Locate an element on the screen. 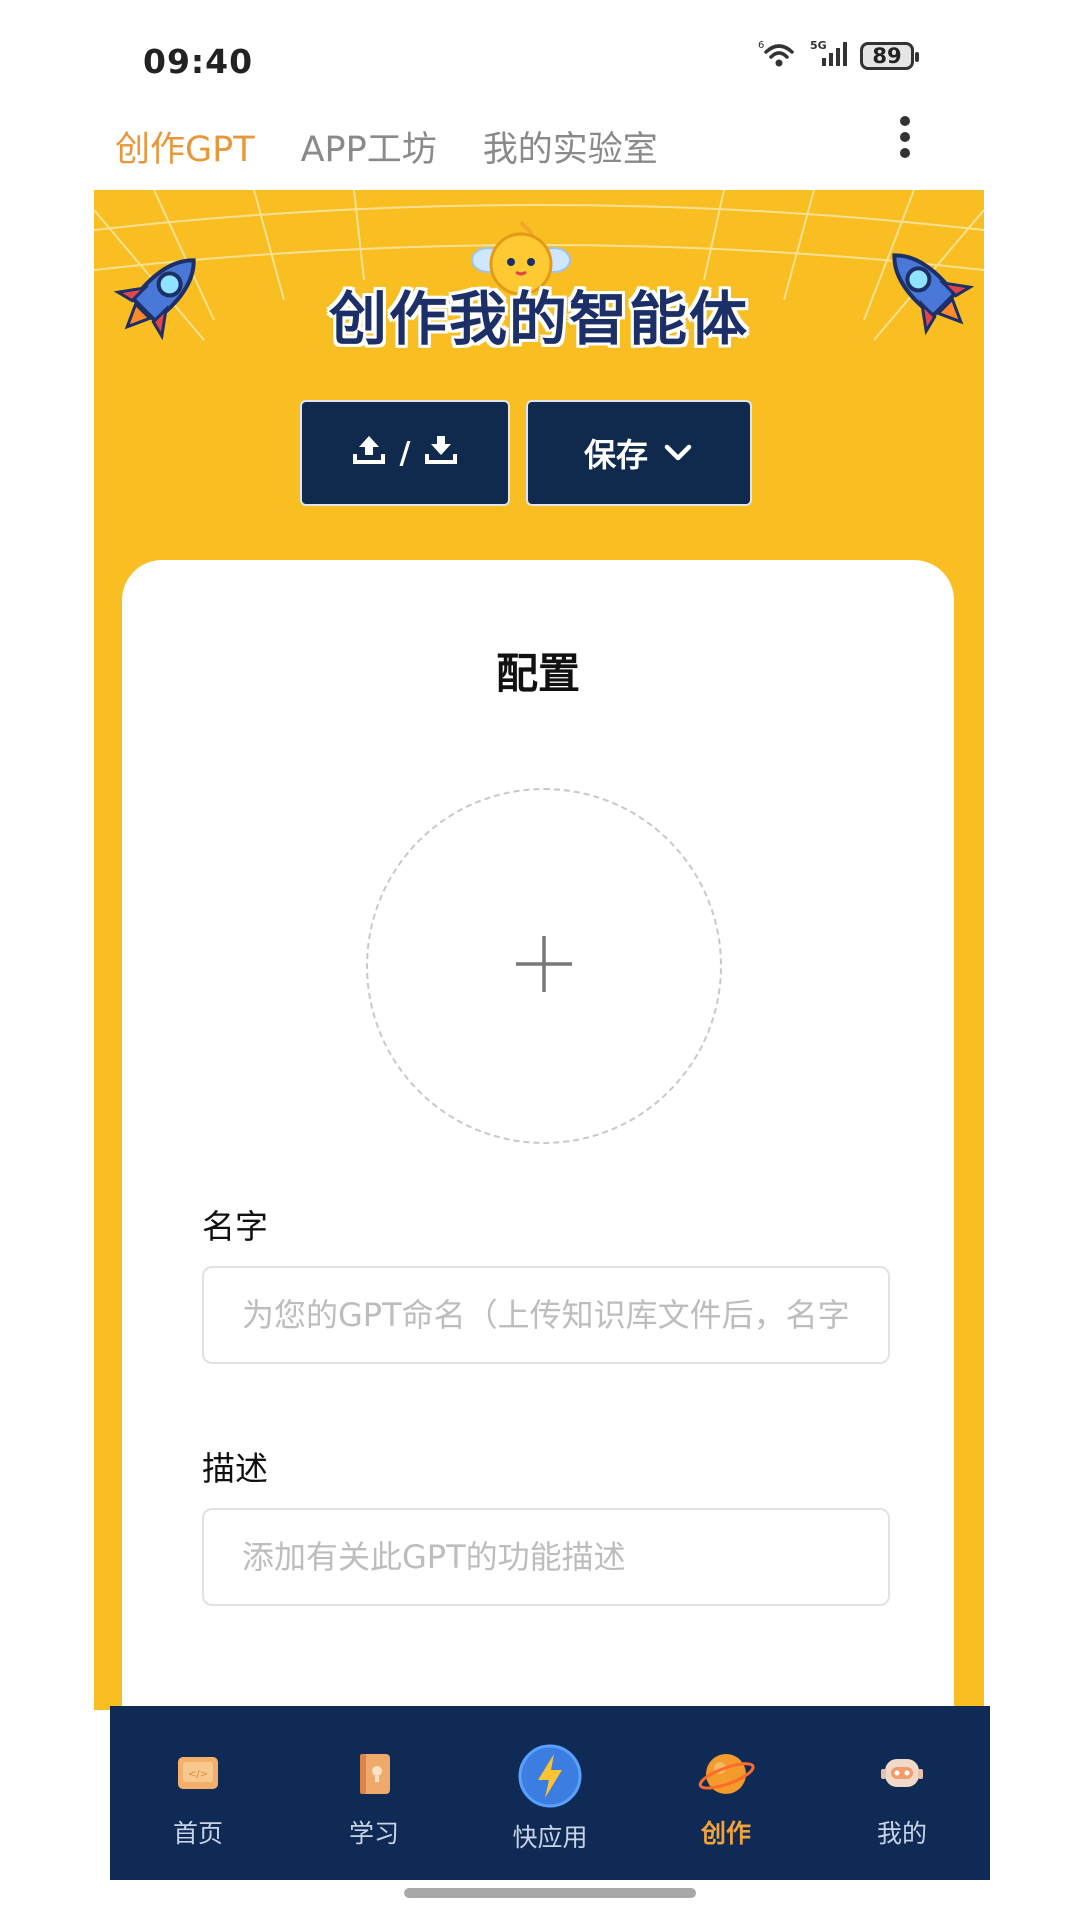  battery-level: 89 is located at coordinates (887, 56).